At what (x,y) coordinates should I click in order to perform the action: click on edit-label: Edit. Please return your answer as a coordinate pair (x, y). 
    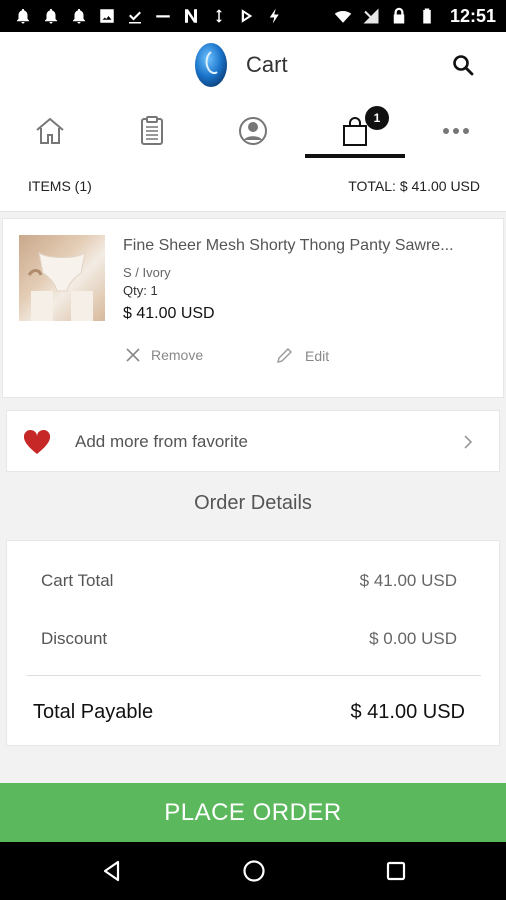
    Looking at the image, I should click on (317, 356).